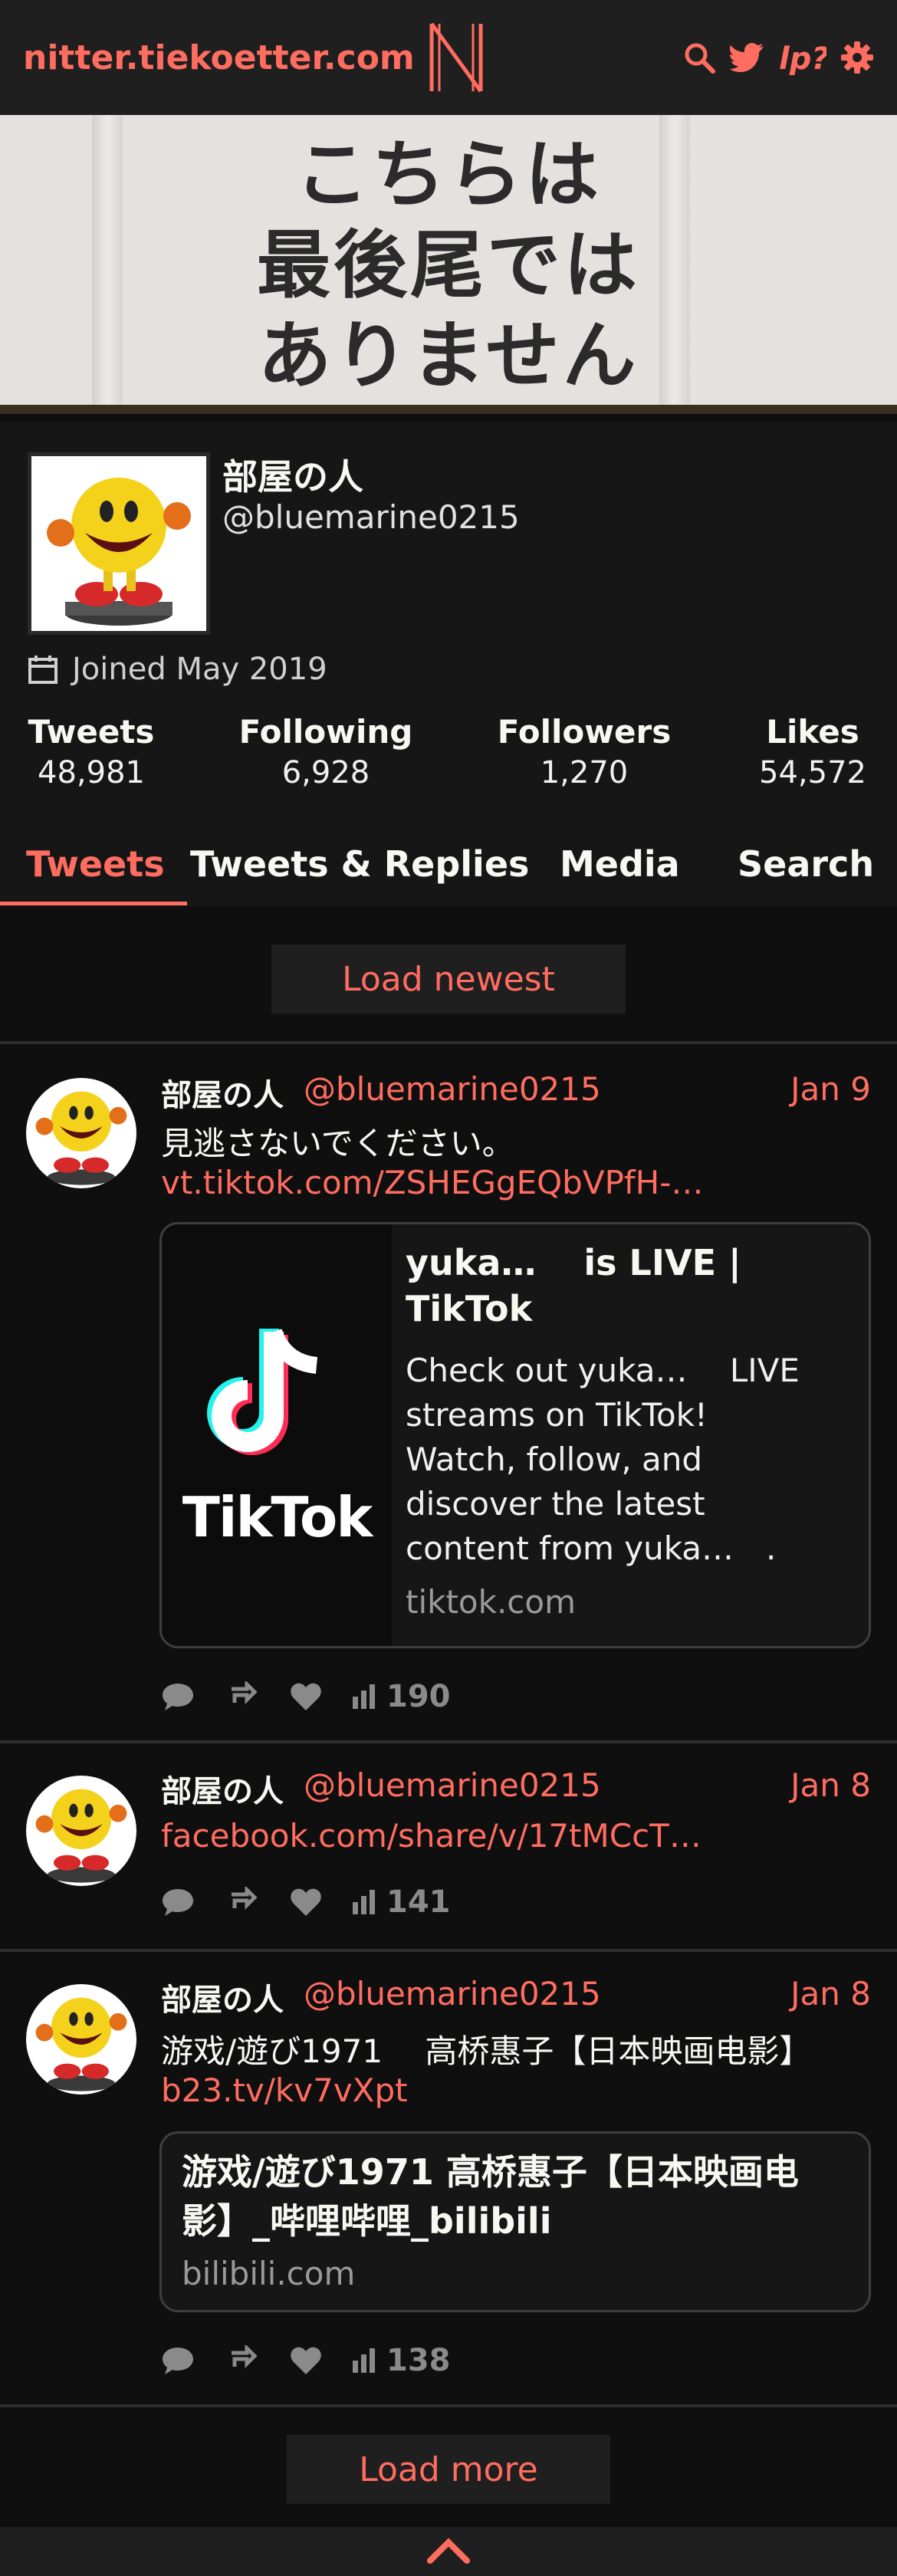 The image size is (897, 2576). What do you see at coordinates (419, 2361) in the screenshot?
I see `views-count: 138` at bounding box center [419, 2361].